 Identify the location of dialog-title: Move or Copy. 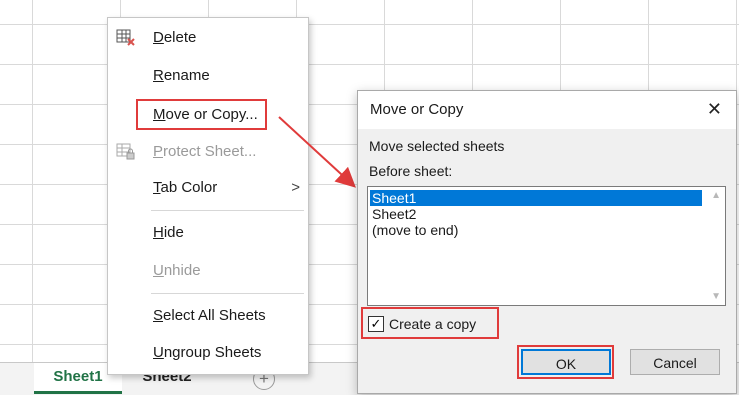
(417, 109).